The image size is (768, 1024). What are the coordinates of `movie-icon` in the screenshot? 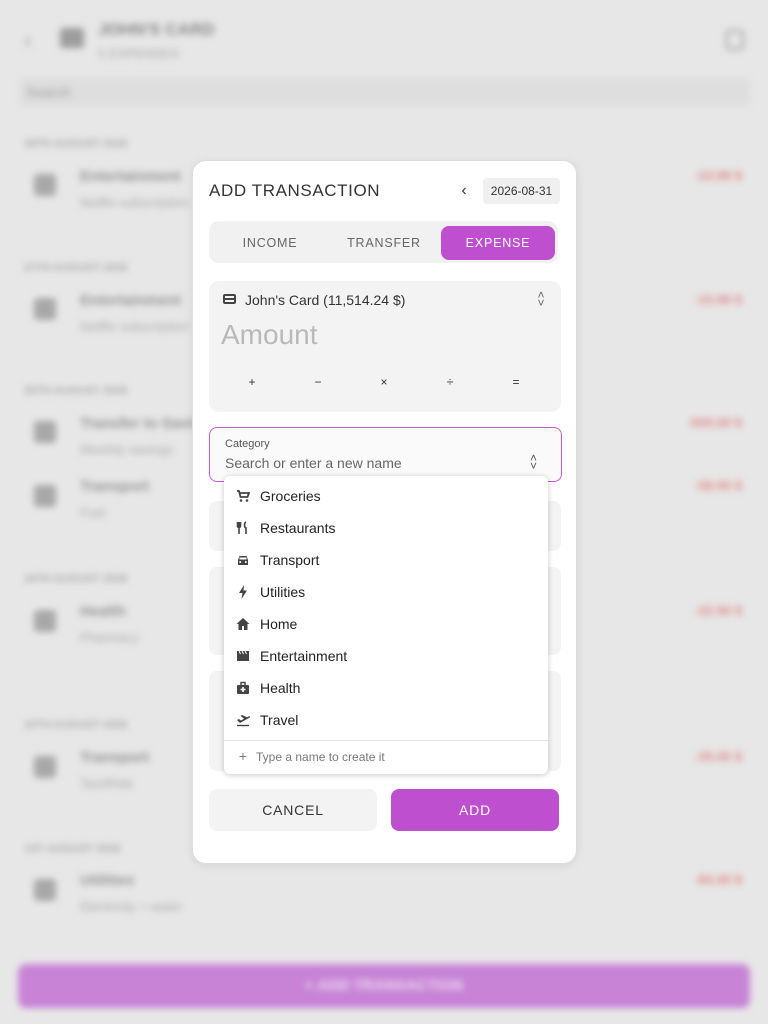 It's located at (243, 656).